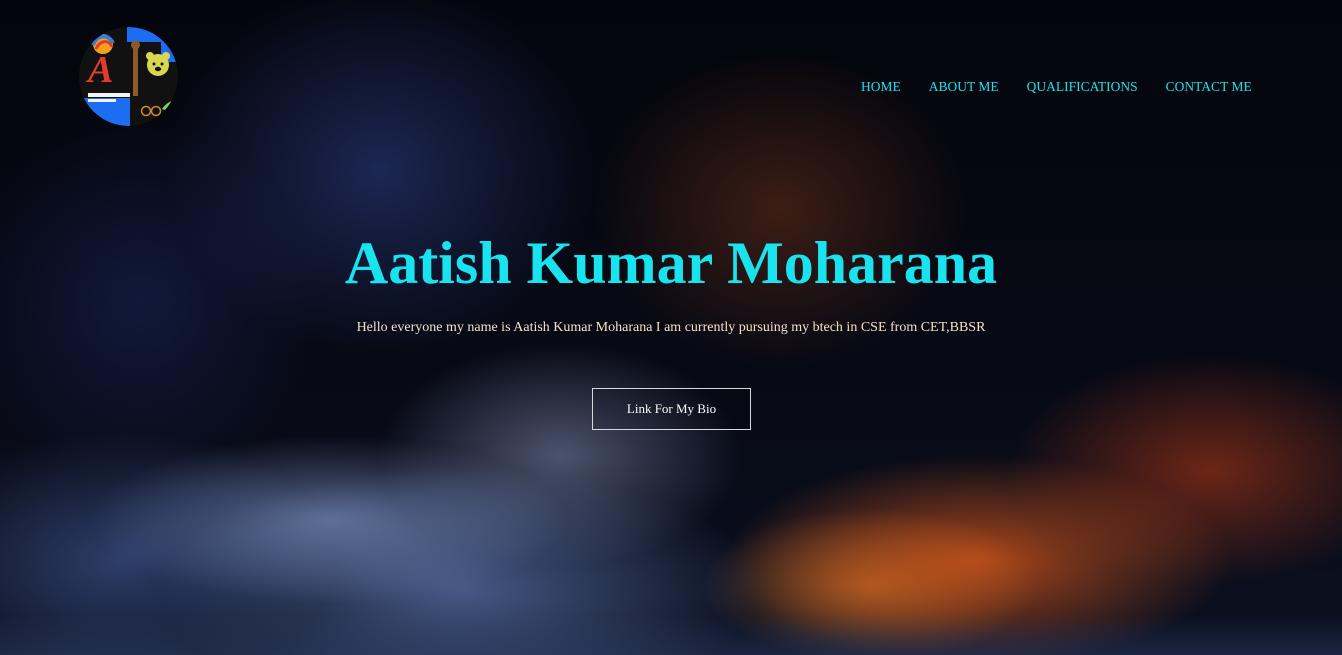 The width and height of the screenshot is (1342, 655). Describe the element at coordinates (101, 70) in the screenshot. I see `logo-letter: A` at that location.